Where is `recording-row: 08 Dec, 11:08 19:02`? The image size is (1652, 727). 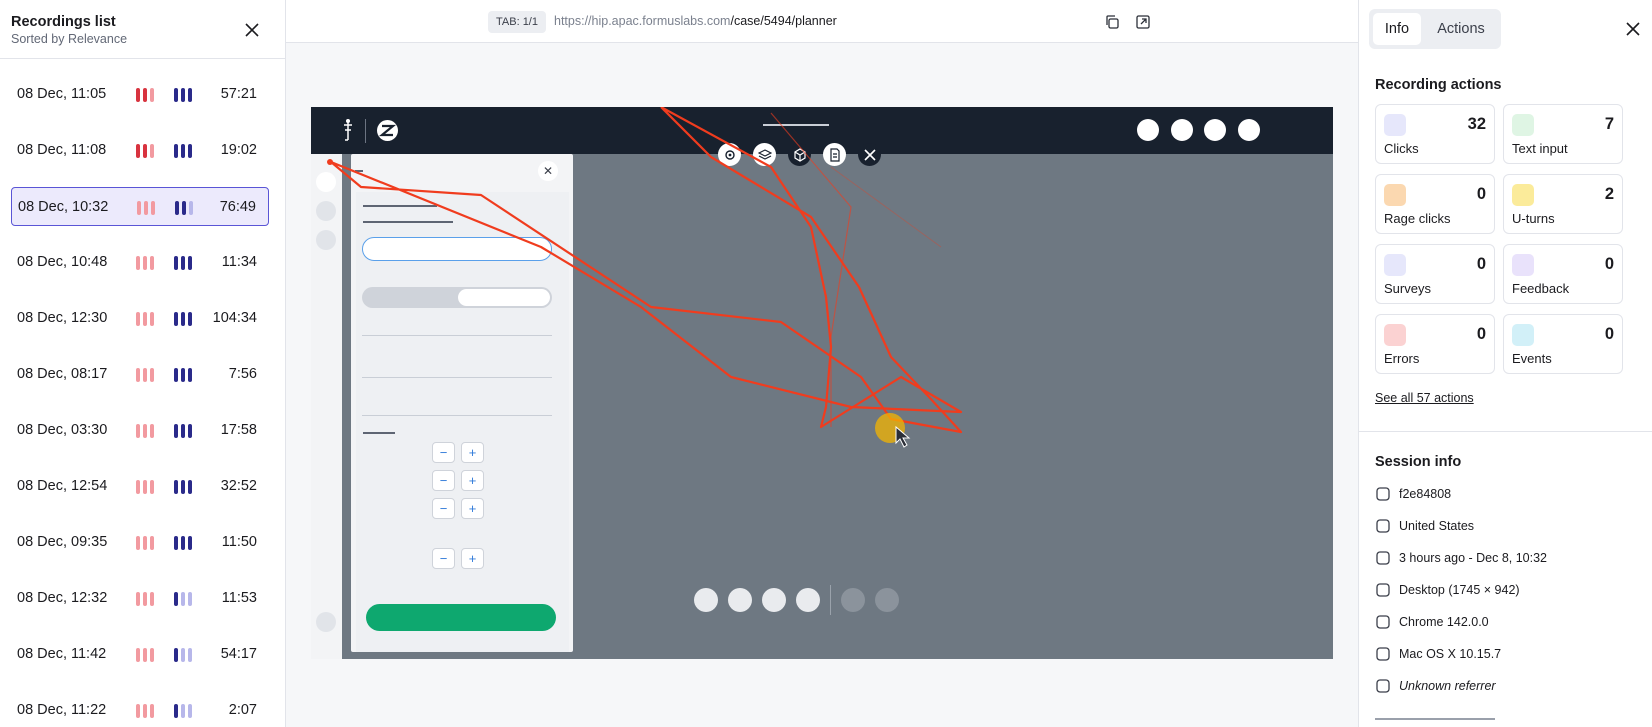 recording-row: 08 Dec, 11:08 19:02 is located at coordinates (140, 150).